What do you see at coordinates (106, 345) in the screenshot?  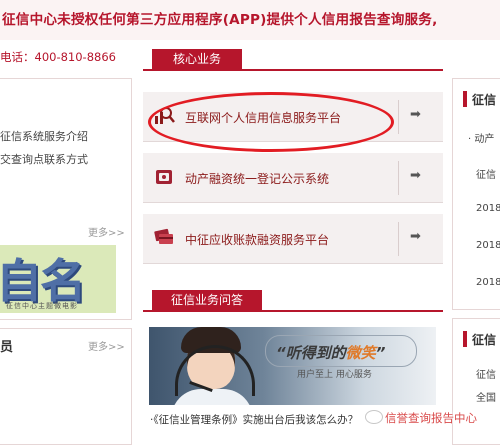 I see `more-link-left-2: 更多>>` at bounding box center [106, 345].